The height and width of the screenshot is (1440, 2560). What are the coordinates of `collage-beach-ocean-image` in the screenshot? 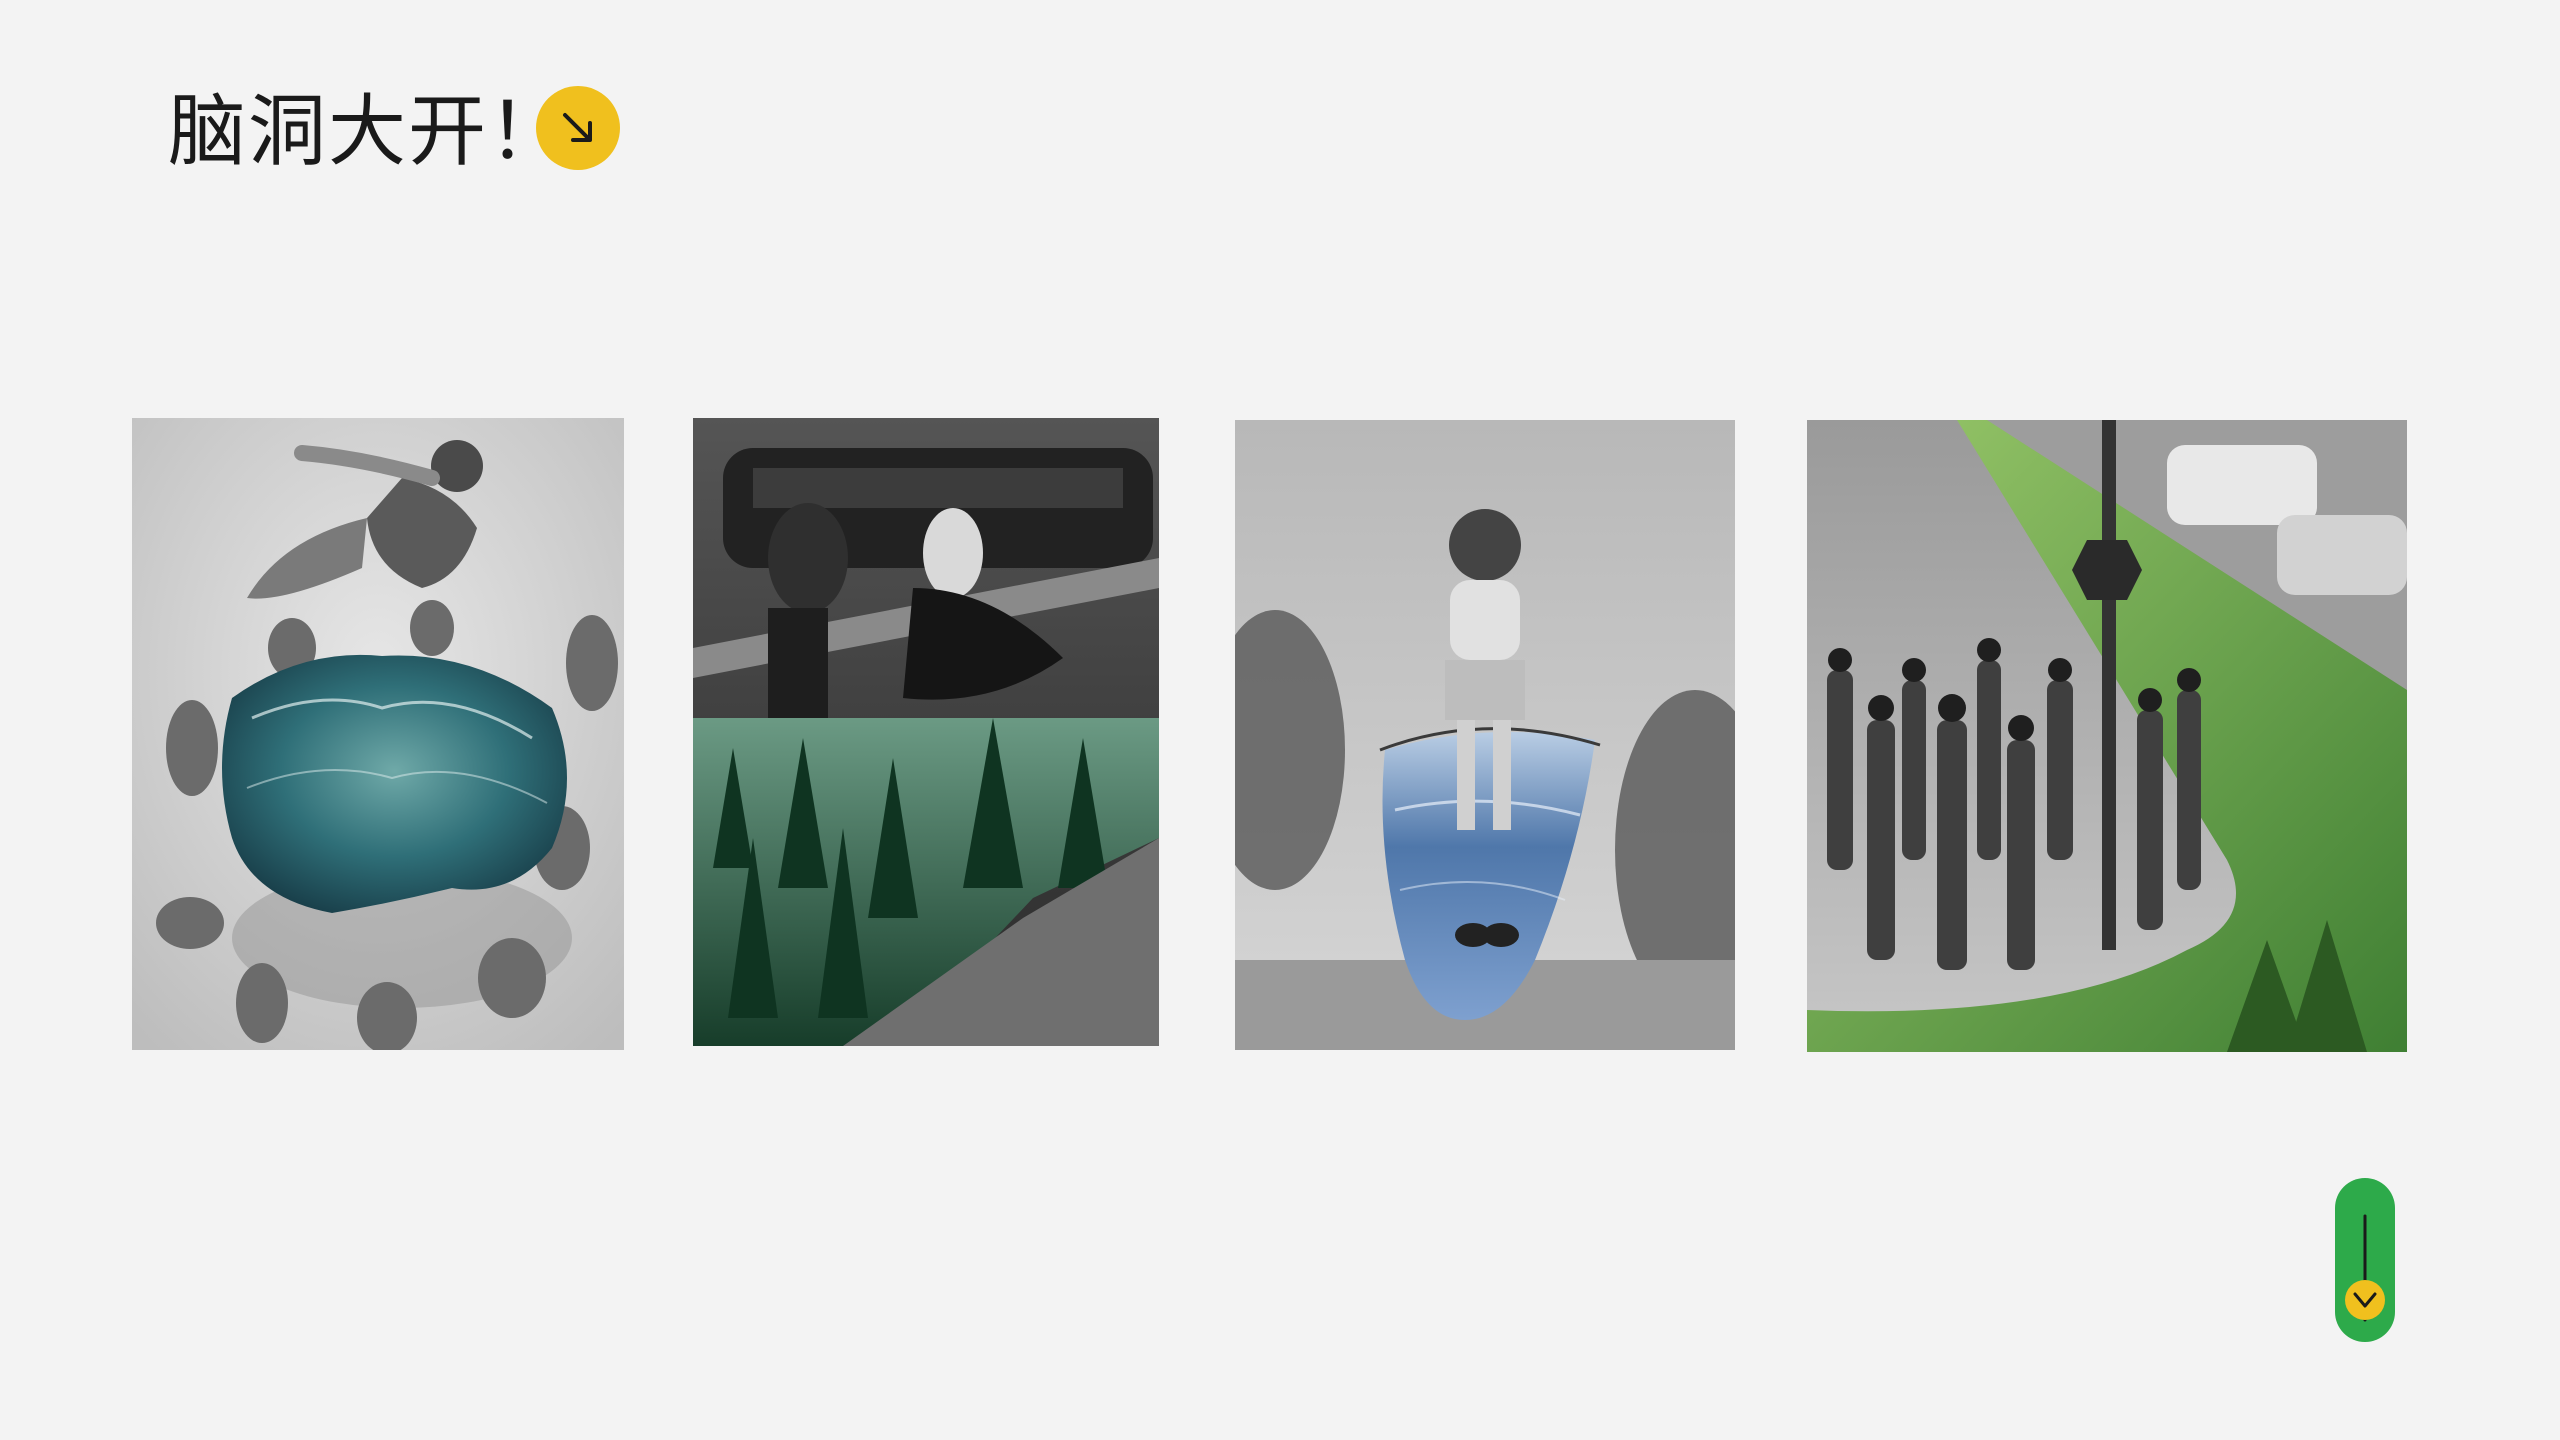 It's located at (378, 734).